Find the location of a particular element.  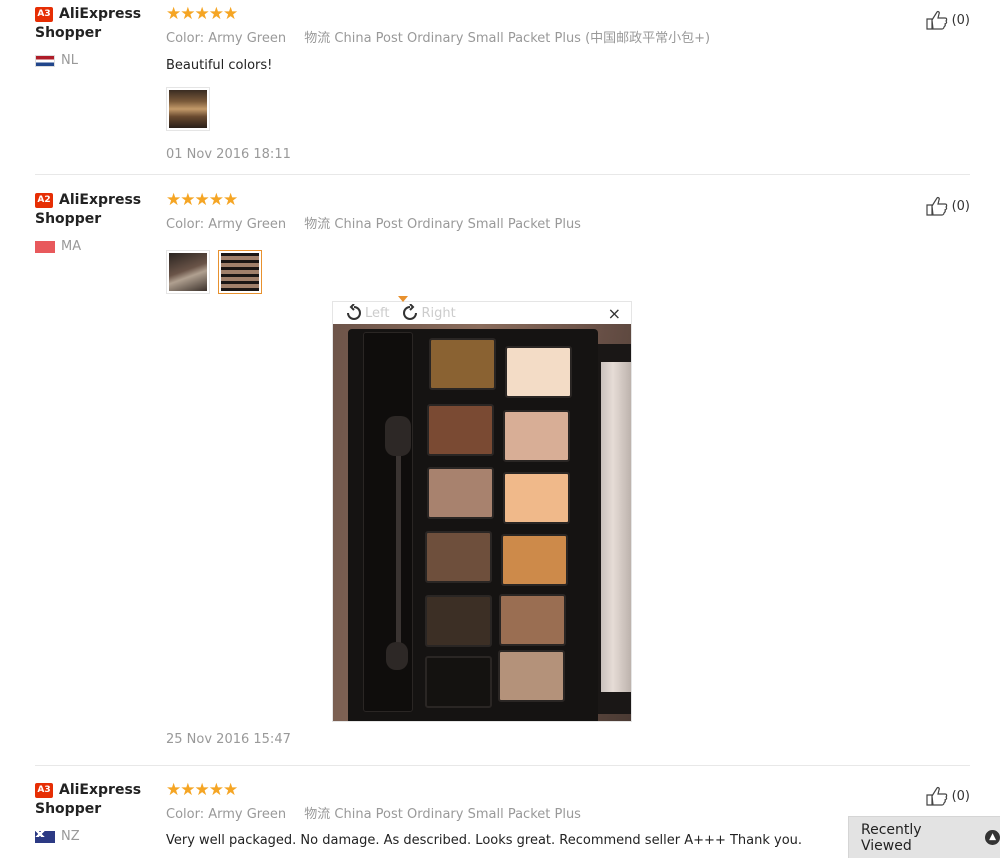

rotate-right-icon is located at coordinates (410, 312).